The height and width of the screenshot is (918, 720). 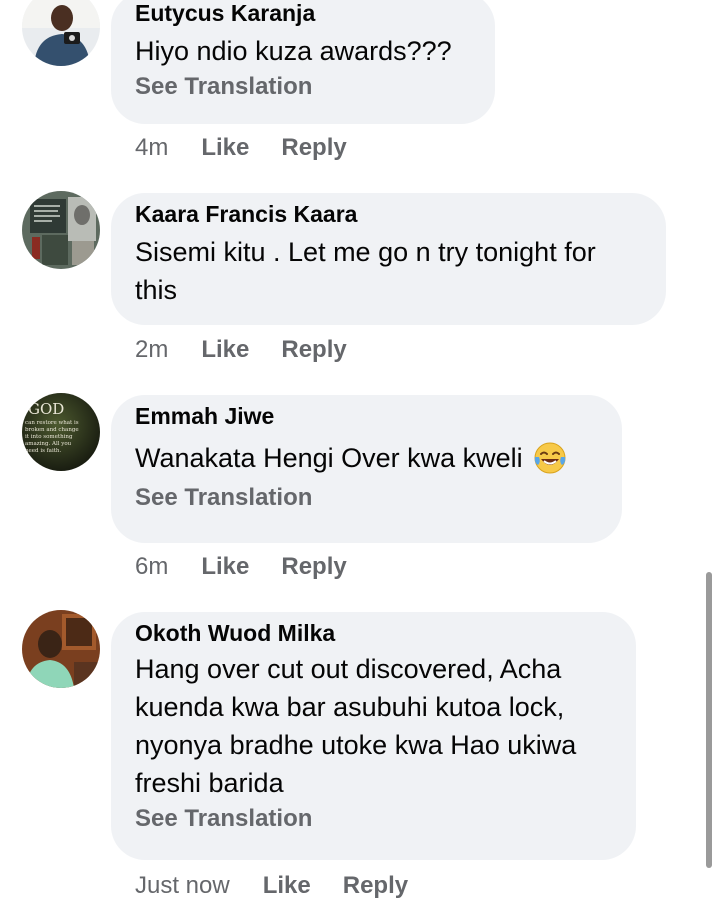 What do you see at coordinates (151, 148) in the screenshot?
I see `comment-timestamp: 4m` at bounding box center [151, 148].